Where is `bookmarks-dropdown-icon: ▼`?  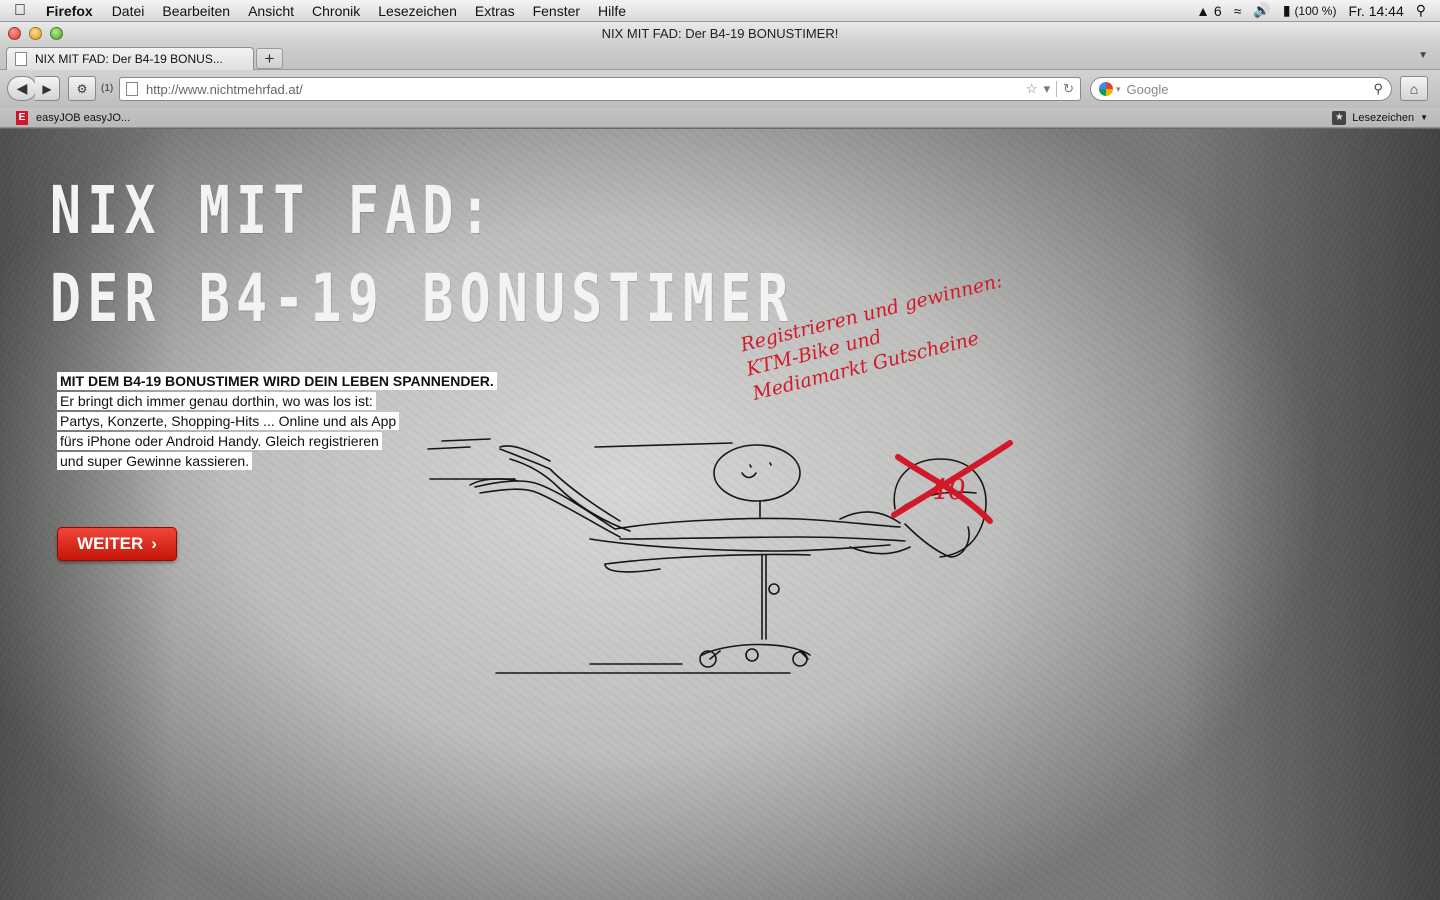
bookmarks-dropdown-icon: ▼ is located at coordinates (1424, 117).